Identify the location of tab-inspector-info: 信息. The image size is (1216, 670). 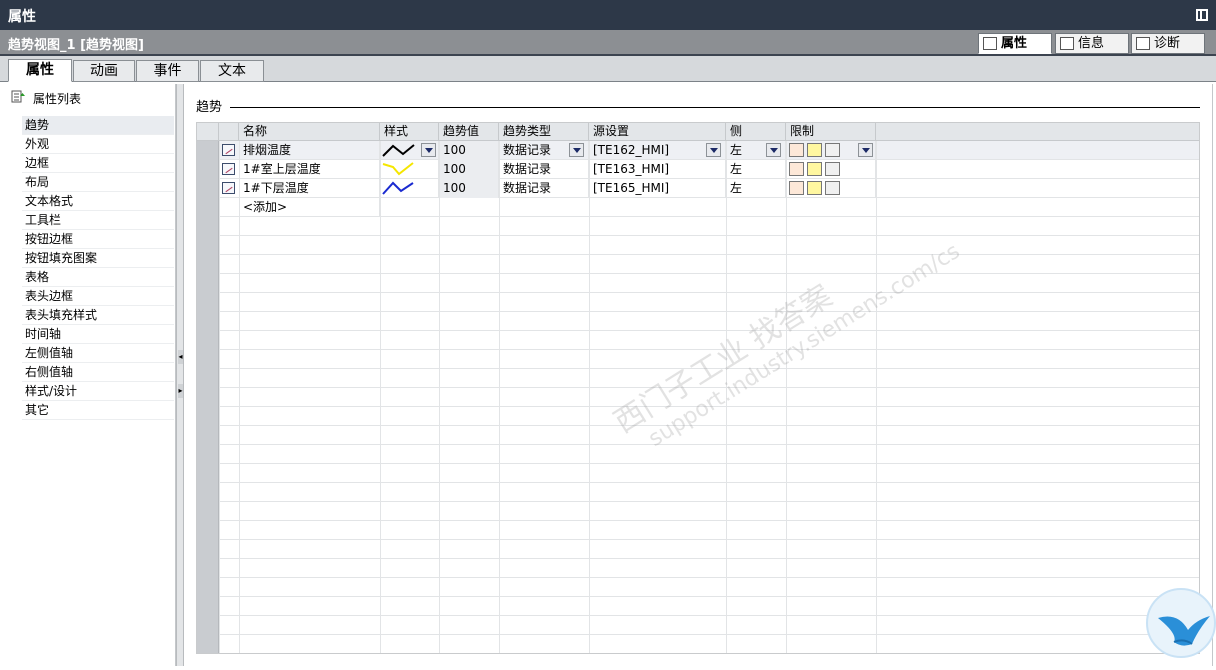
(1092, 43).